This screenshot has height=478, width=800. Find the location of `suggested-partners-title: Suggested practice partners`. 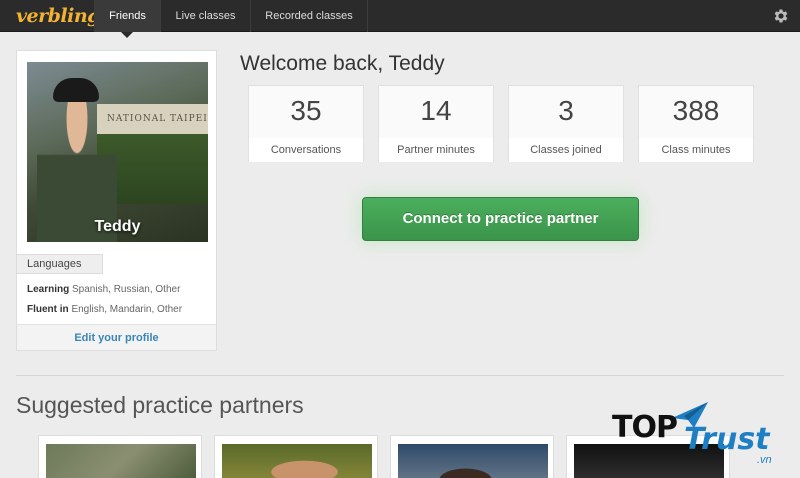

suggested-partners-title: Suggested practice partners is located at coordinates (160, 405).